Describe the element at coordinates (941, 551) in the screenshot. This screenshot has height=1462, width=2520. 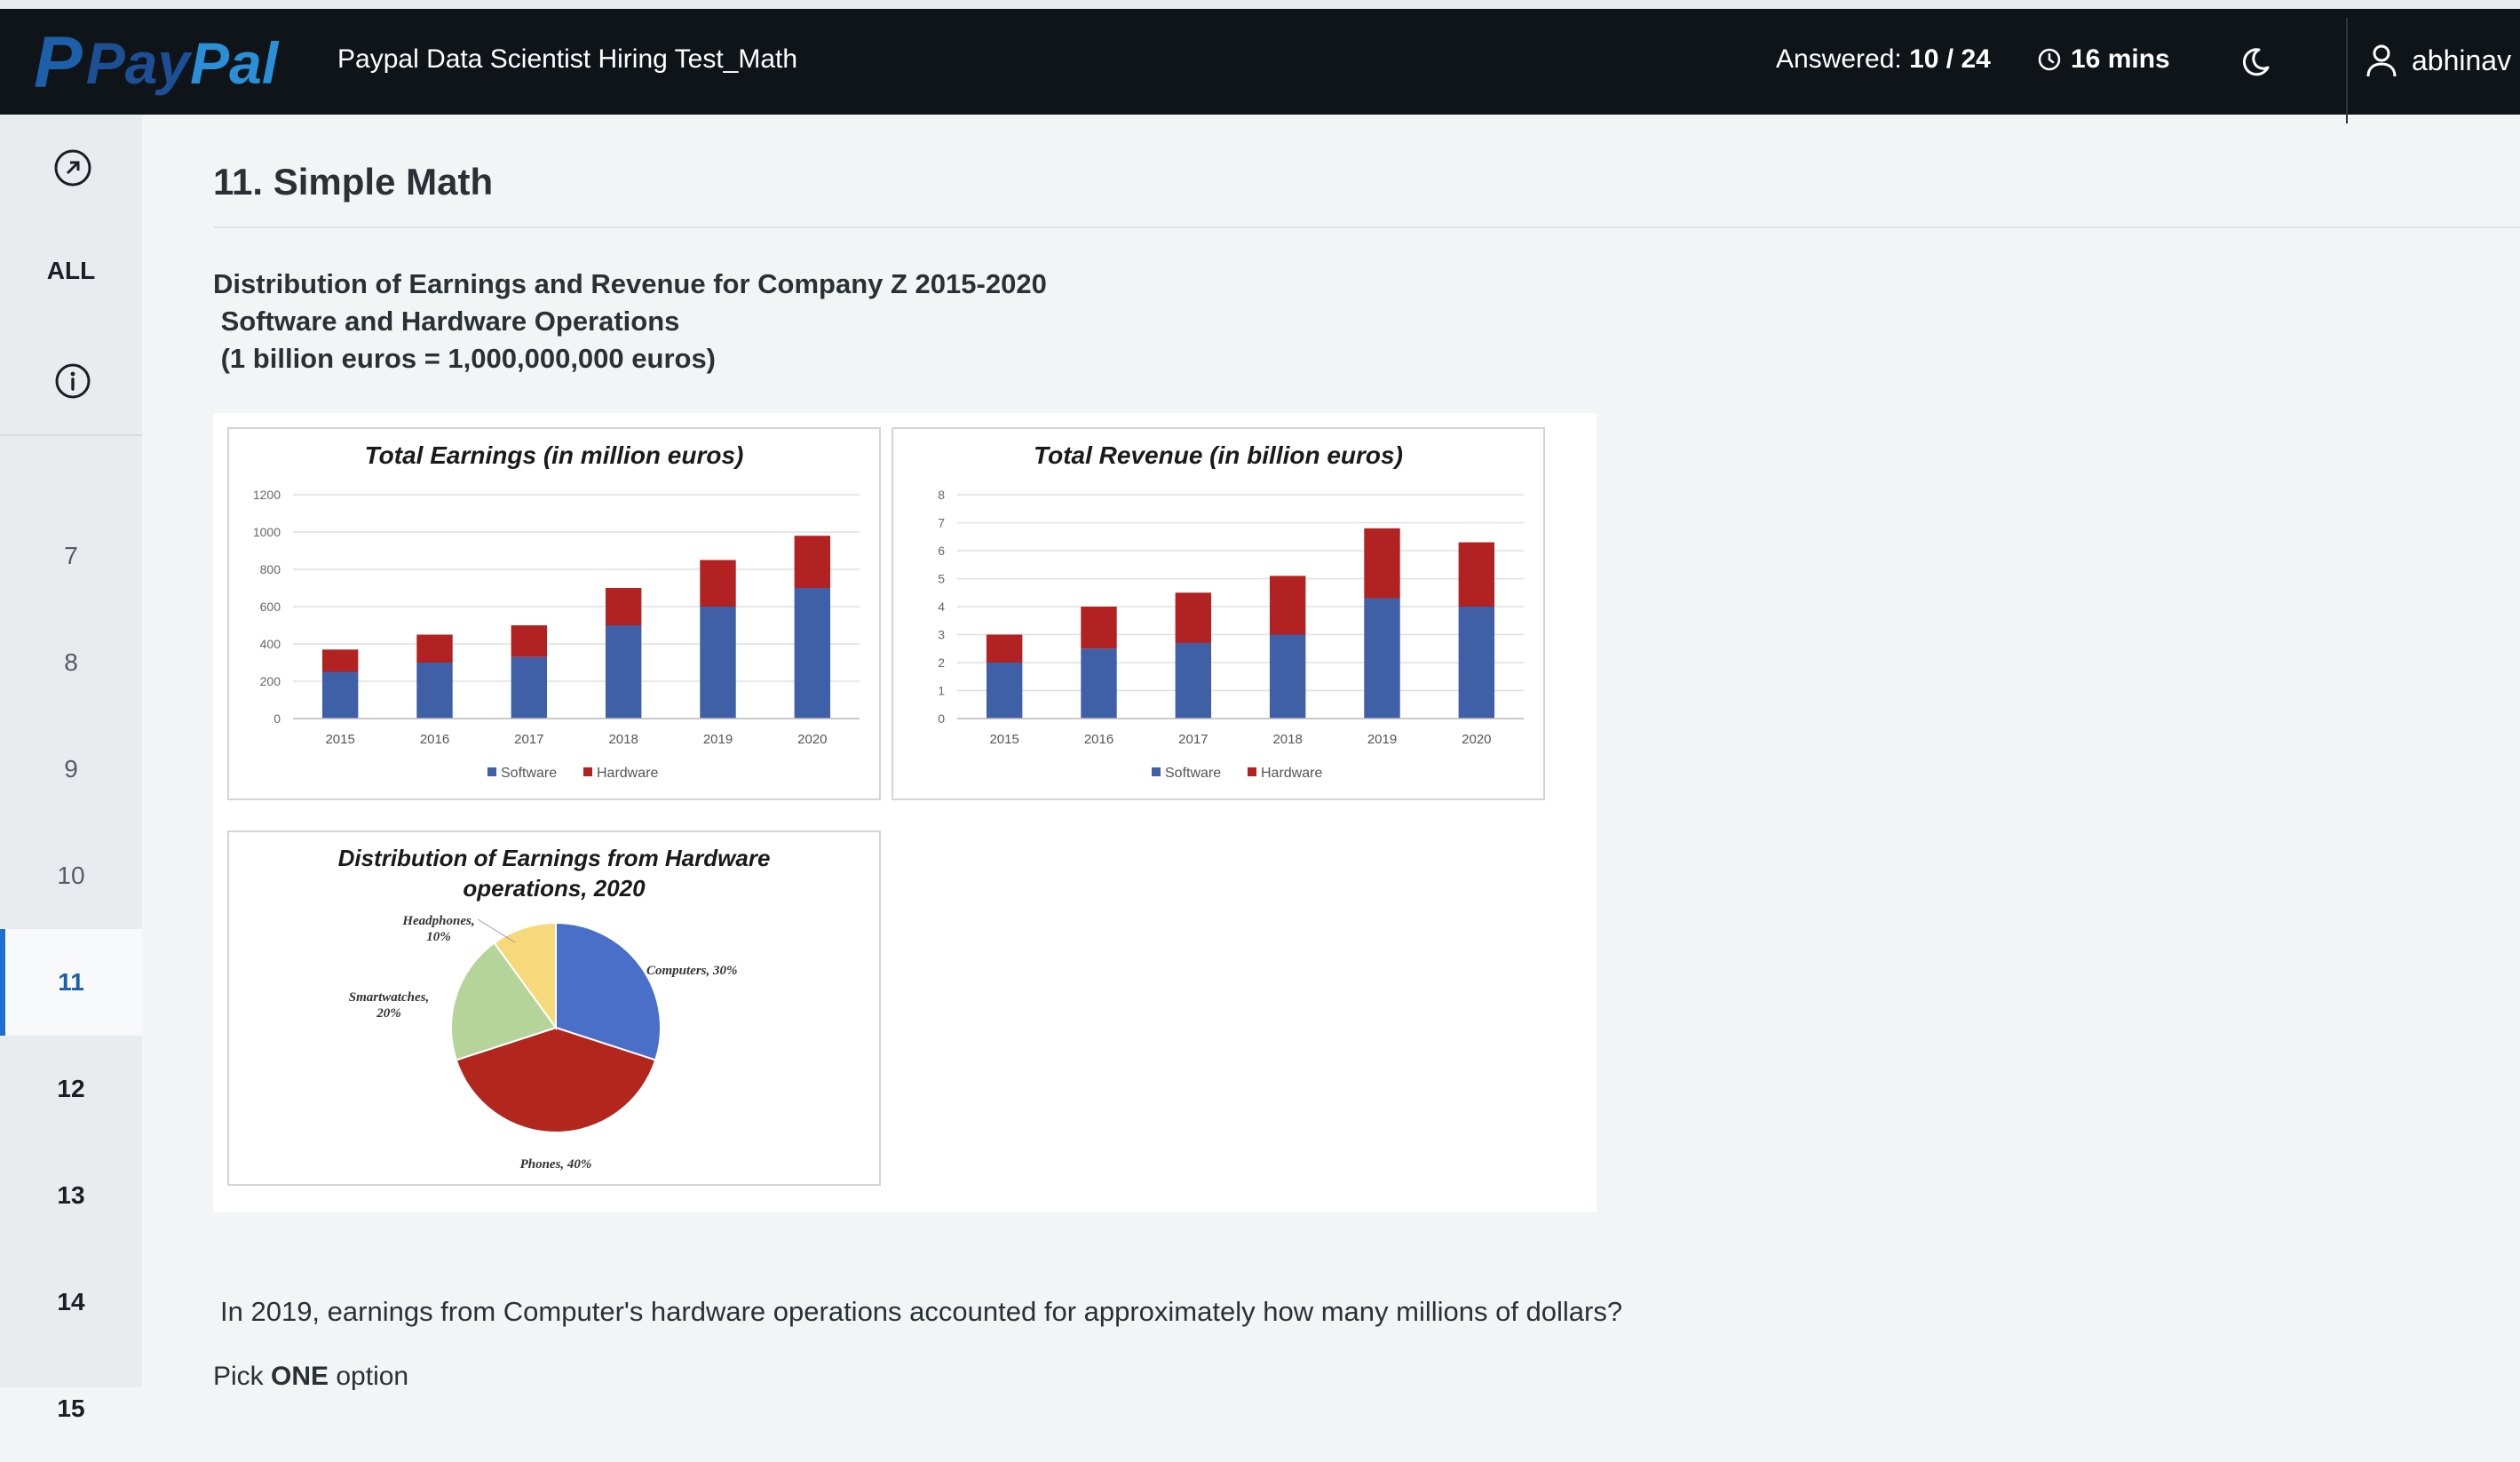
I see `y-tick-label: 6` at that location.